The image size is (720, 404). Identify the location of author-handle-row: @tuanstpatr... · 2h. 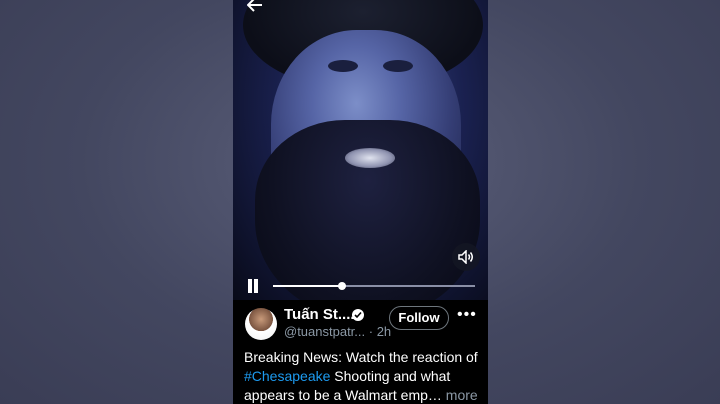
(337, 331).